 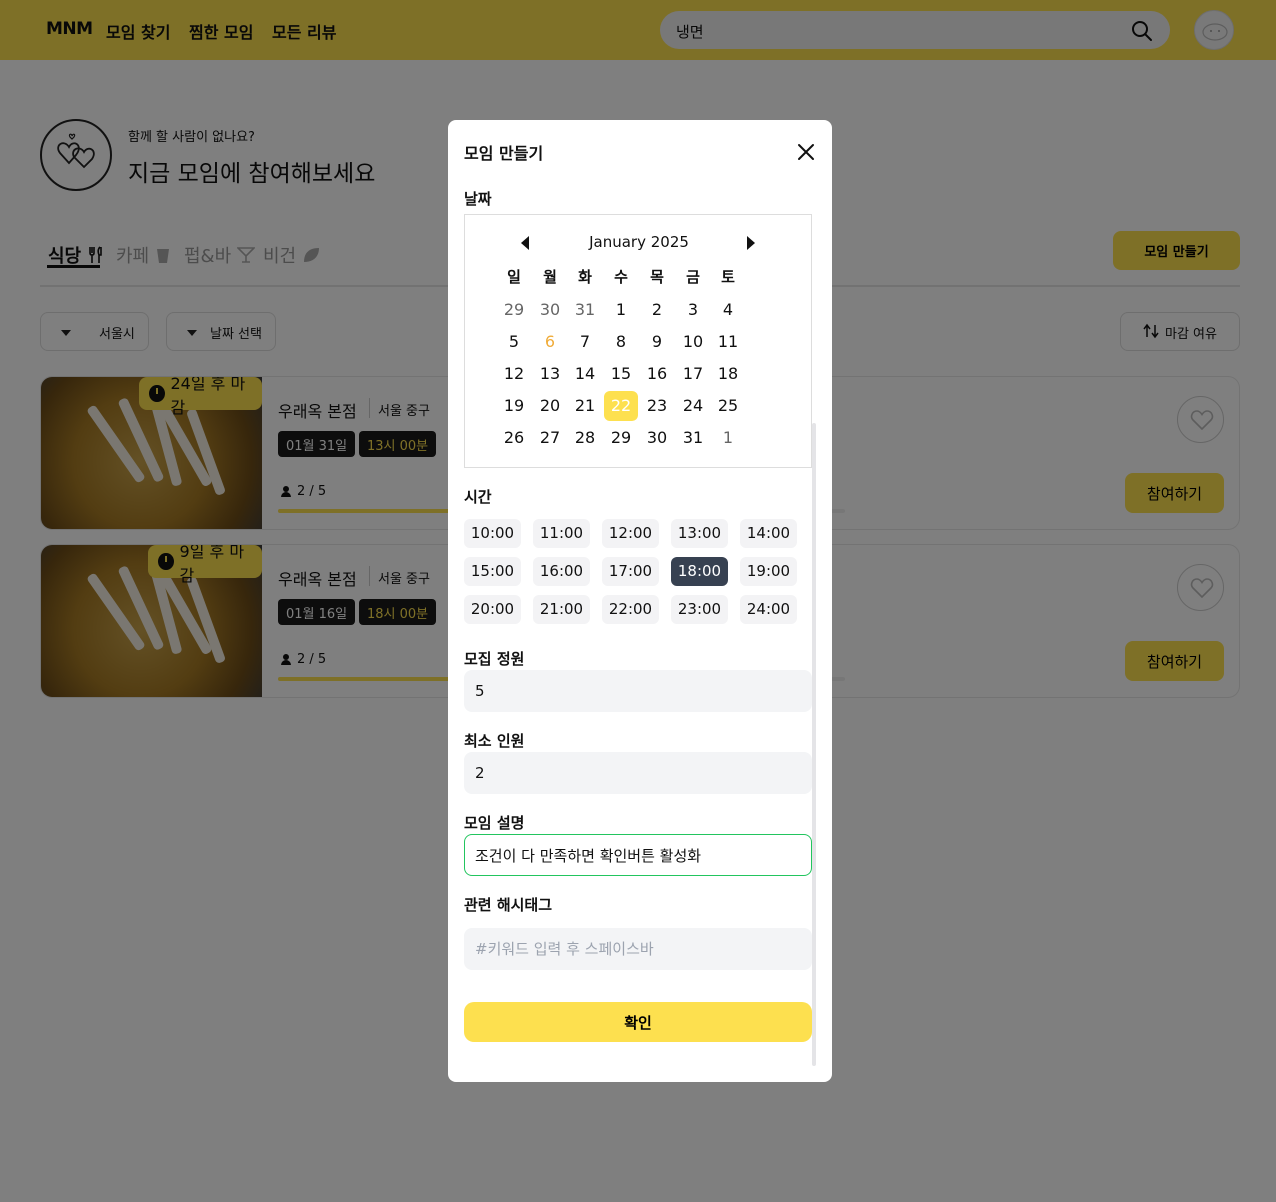 I want to click on hashtag-label: 관련 해시태그, so click(x=508, y=905).